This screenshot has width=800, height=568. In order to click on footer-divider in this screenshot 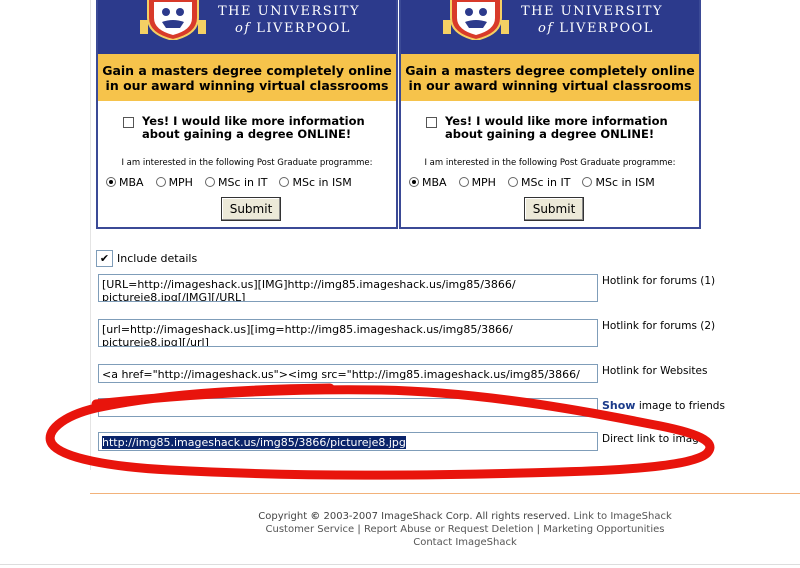, I will do `click(445, 493)`.